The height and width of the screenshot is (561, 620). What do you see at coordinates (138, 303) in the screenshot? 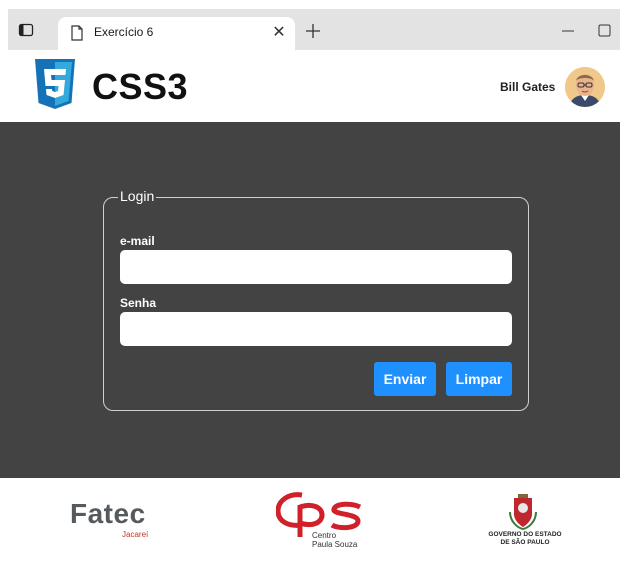
I see `password-label: Senha` at bounding box center [138, 303].